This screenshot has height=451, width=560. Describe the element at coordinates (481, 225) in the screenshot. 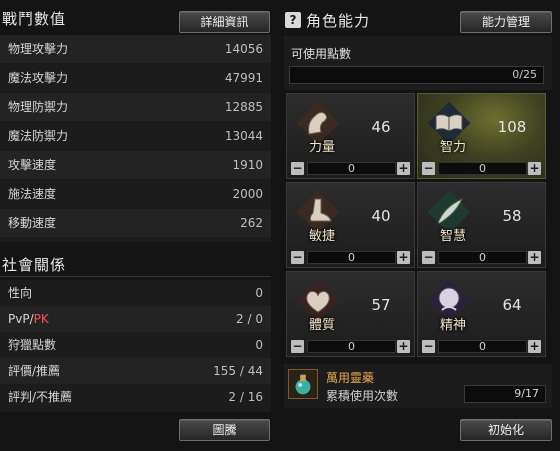

I see `attribute-card-wisdom: 智慧 58 − 0 +` at that location.